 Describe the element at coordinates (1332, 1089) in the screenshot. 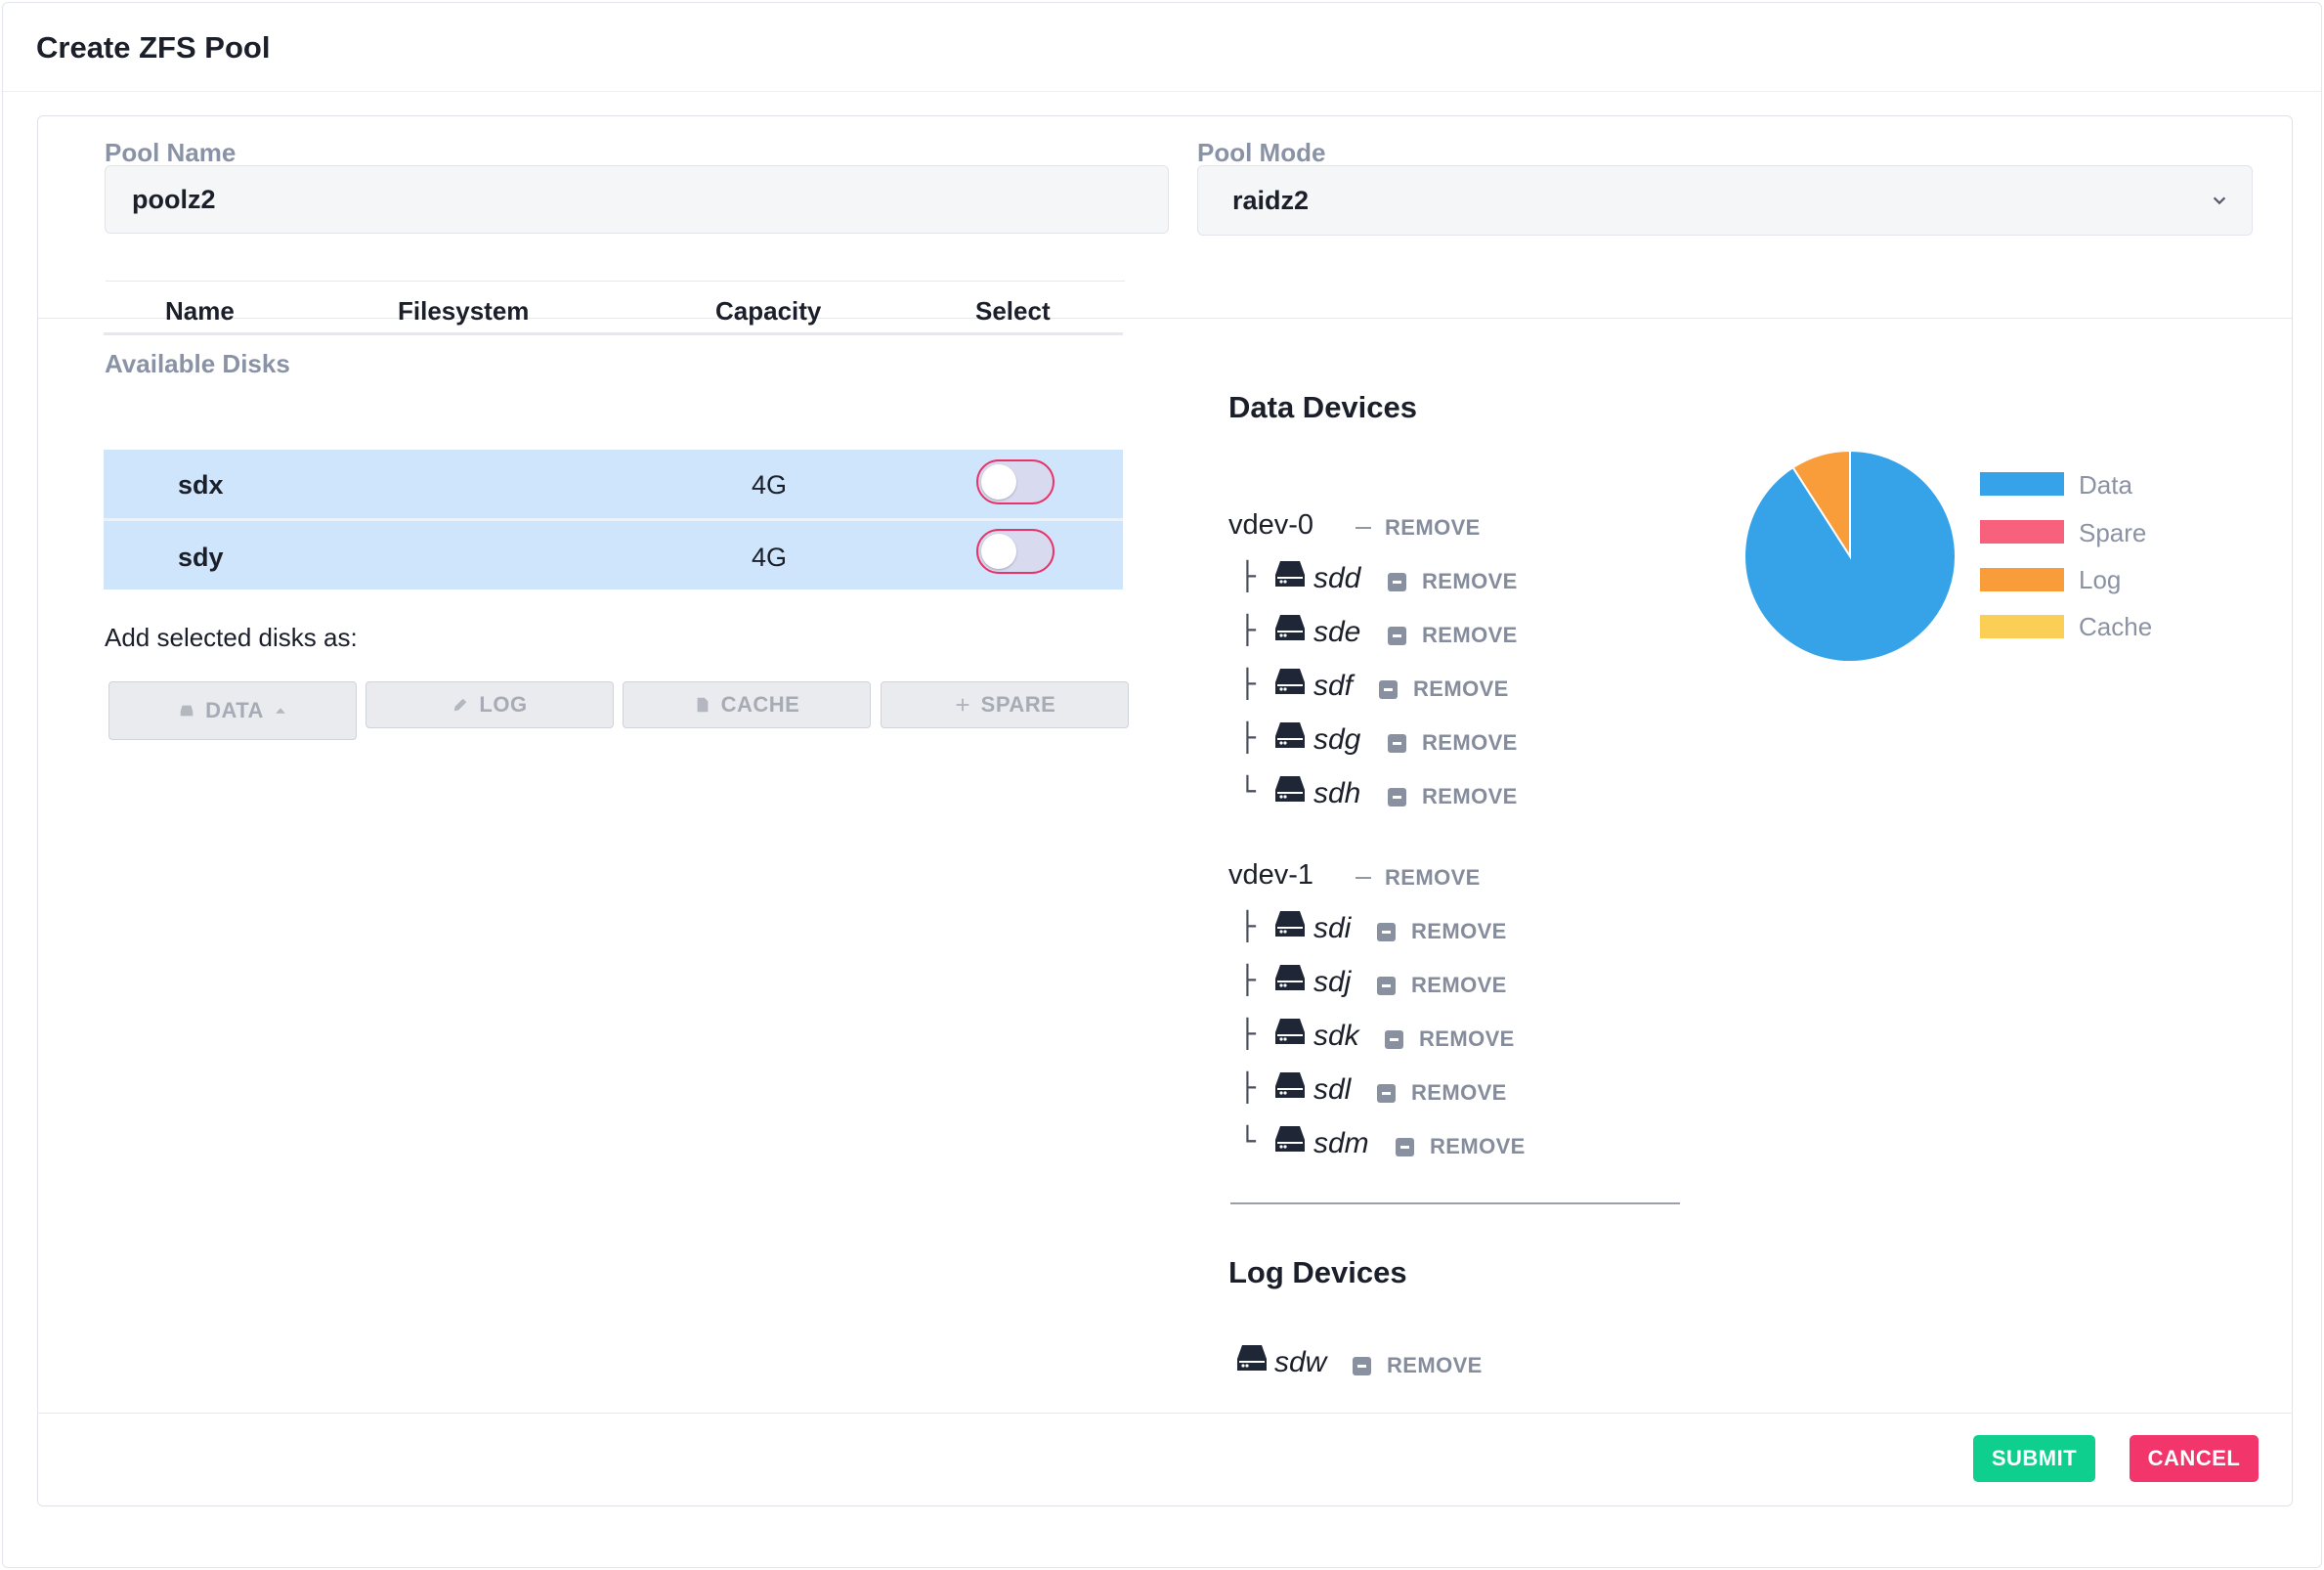

I see `disk-name: sdl` at that location.